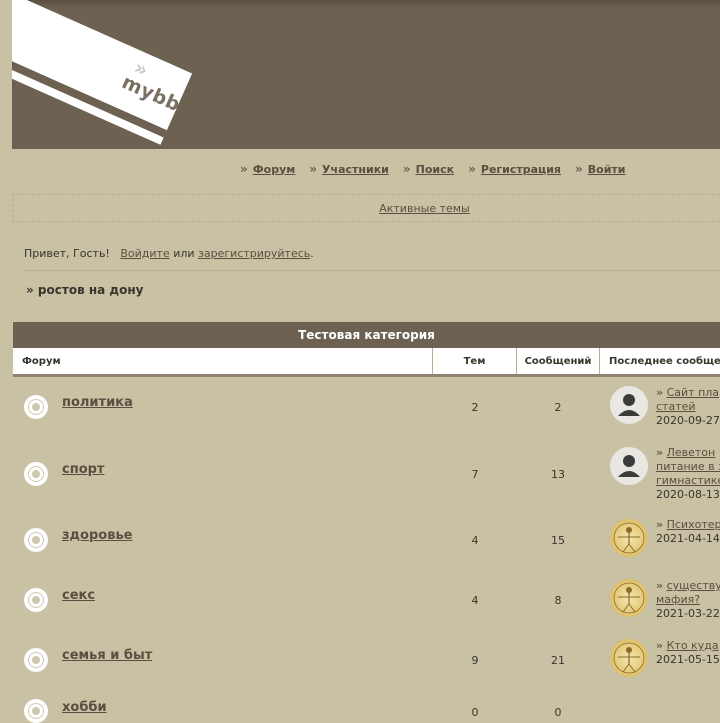  What do you see at coordinates (83, 469) in the screenshot?
I see `forum-name-link: спорт` at bounding box center [83, 469].